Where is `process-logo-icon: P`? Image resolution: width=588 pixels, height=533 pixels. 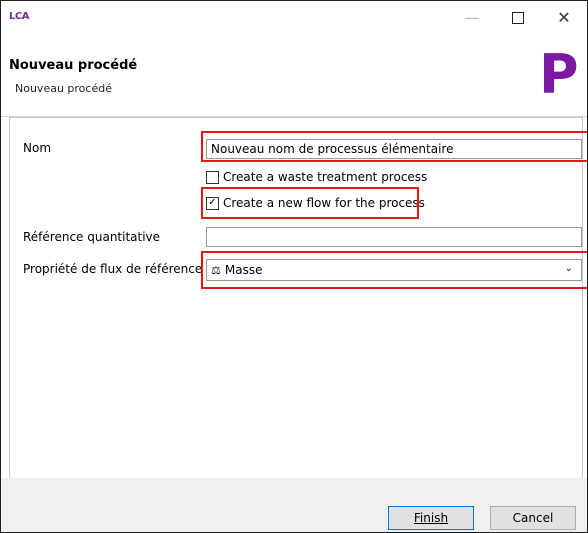 process-logo-icon: P is located at coordinates (559, 74).